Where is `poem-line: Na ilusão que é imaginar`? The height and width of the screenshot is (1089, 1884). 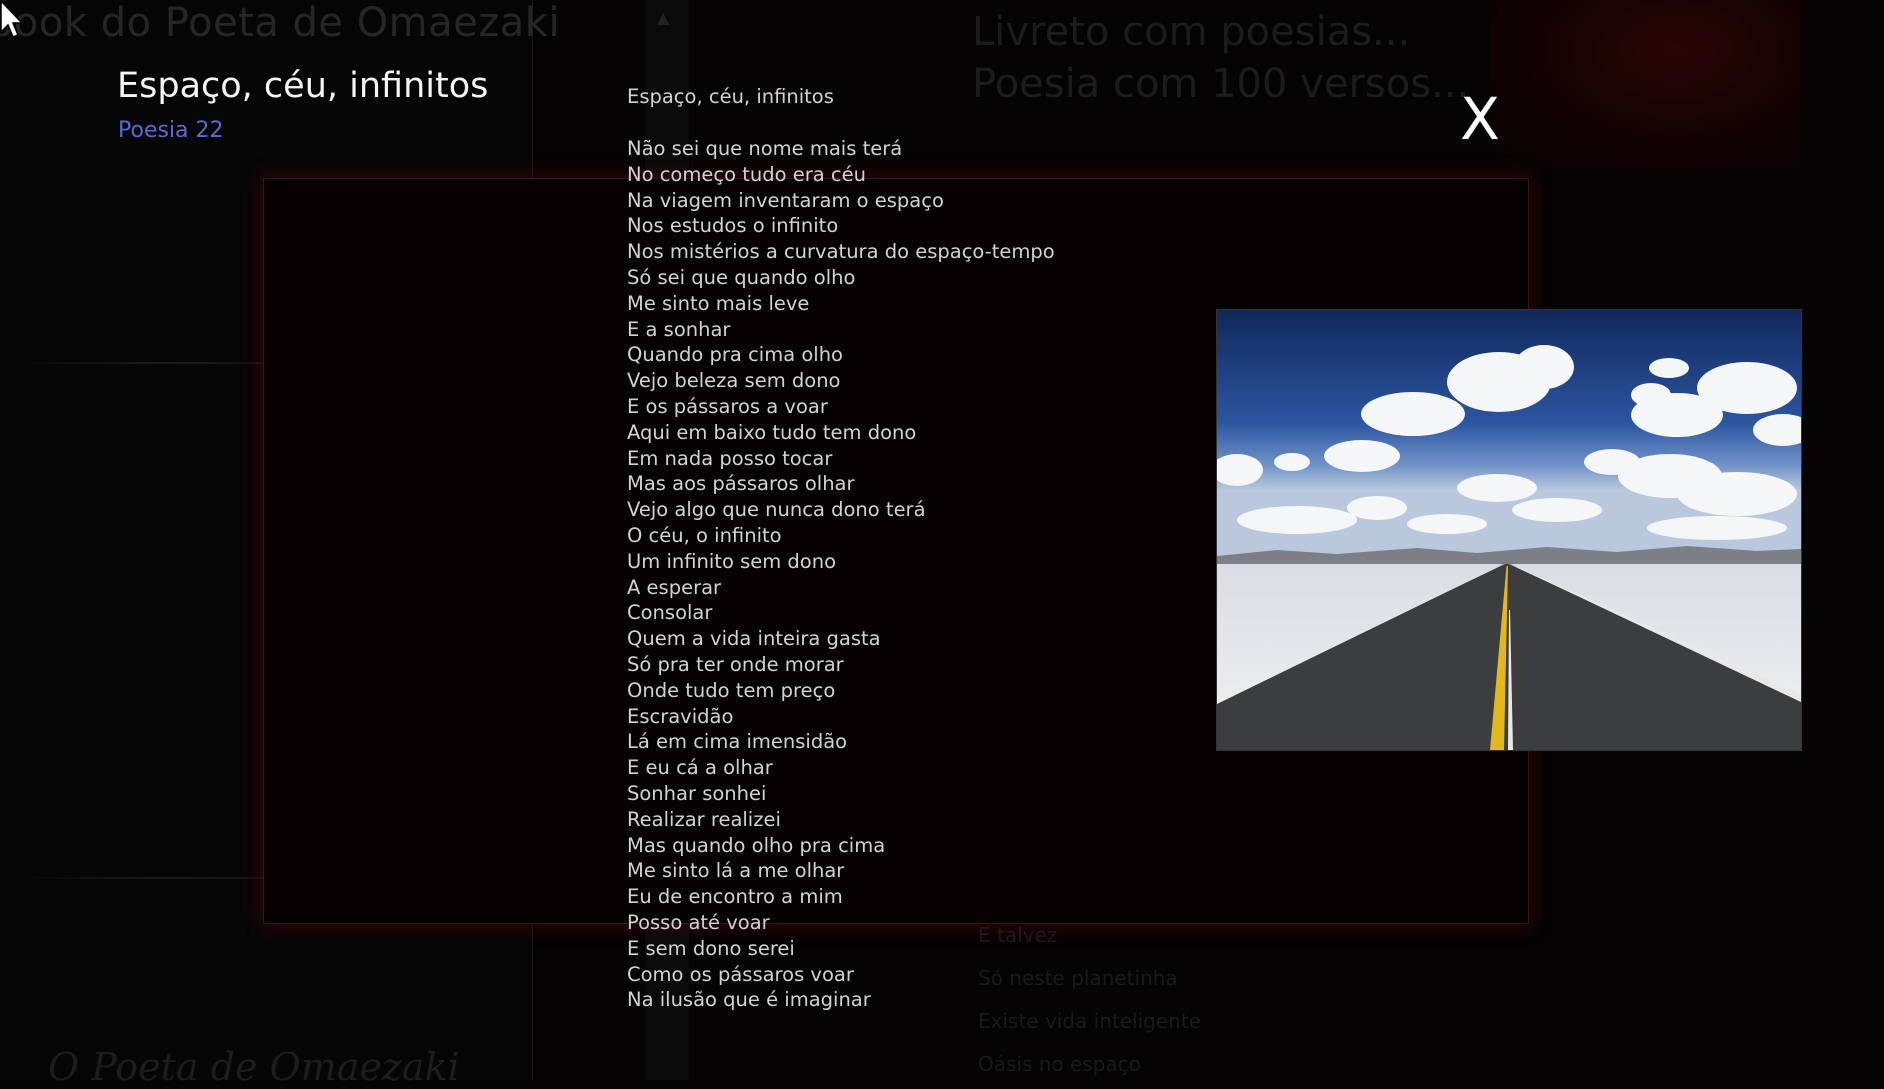 poem-line: Na ilusão que é imaginar is located at coordinates (749, 1000).